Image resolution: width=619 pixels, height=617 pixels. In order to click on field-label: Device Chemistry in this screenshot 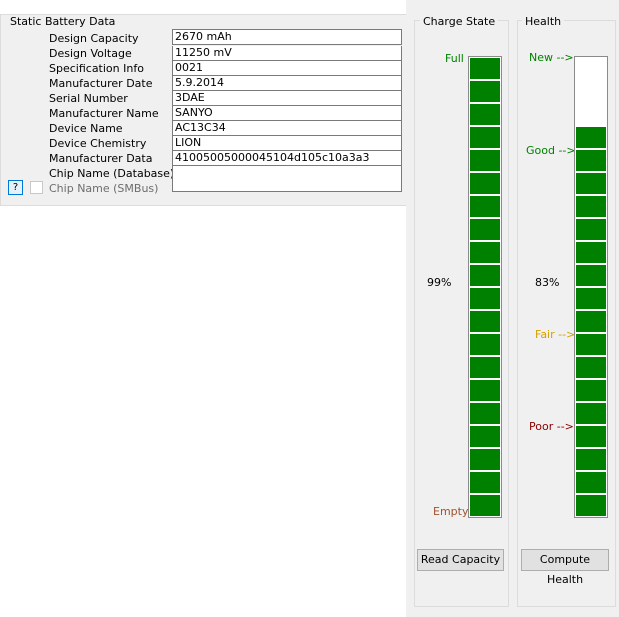, I will do `click(98, 143)`.